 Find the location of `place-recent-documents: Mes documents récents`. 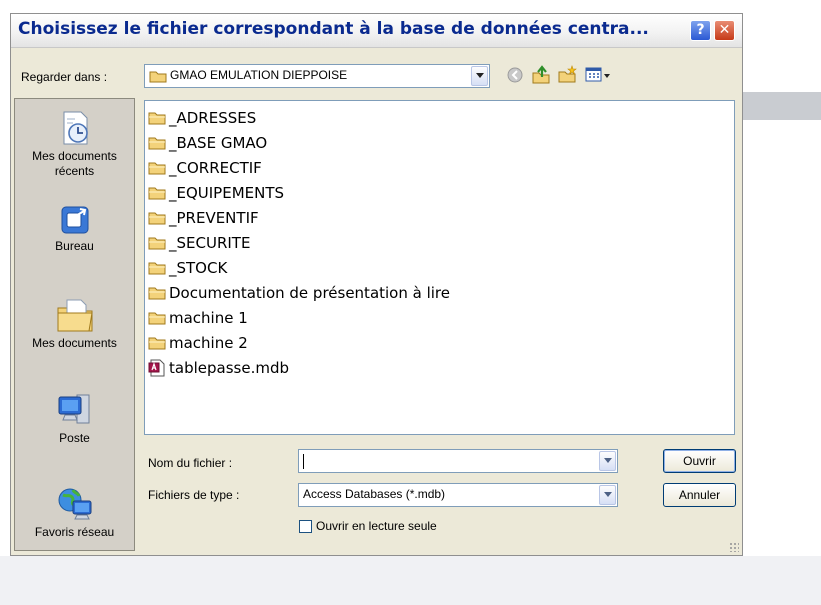

place-recent-documents: Mes documents récents is located at coordinates (74, 144).